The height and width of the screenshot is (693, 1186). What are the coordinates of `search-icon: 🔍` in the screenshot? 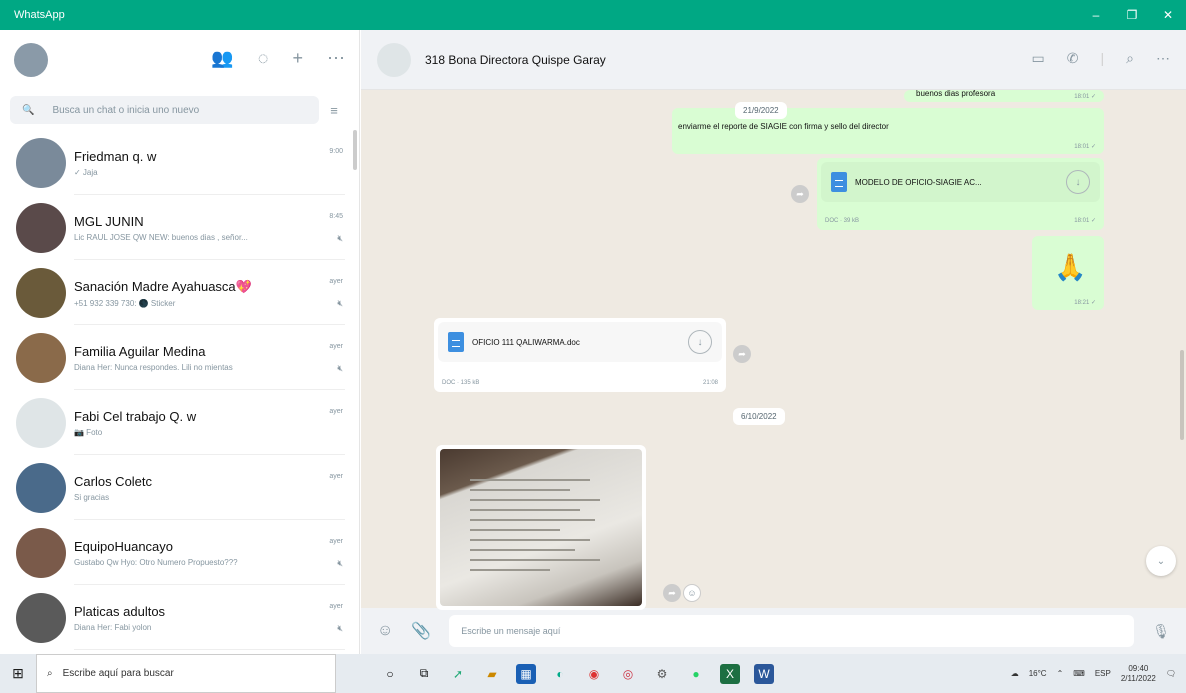 It's located at (28, 110).